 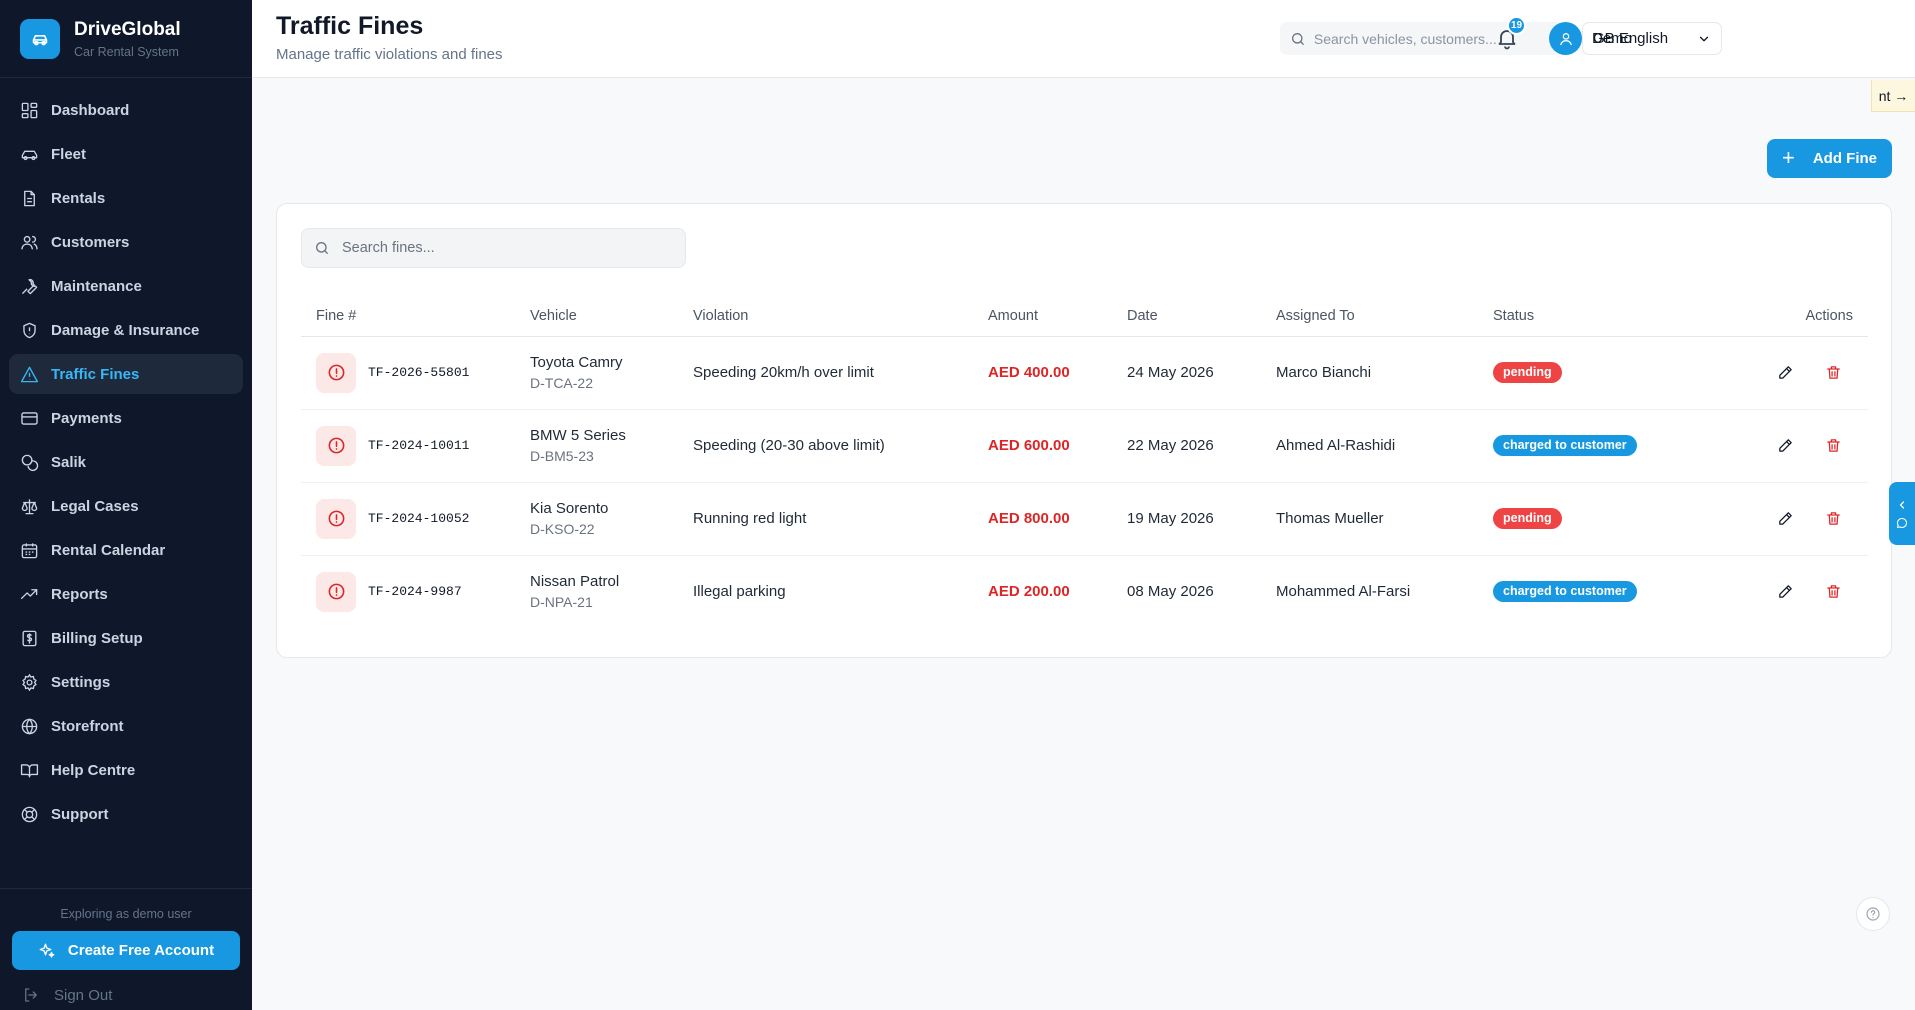 What do you see at coordinates (1893, 96) in the screenshot?
I see `tour-tab: nt →` at bounding box center [1893, 96].